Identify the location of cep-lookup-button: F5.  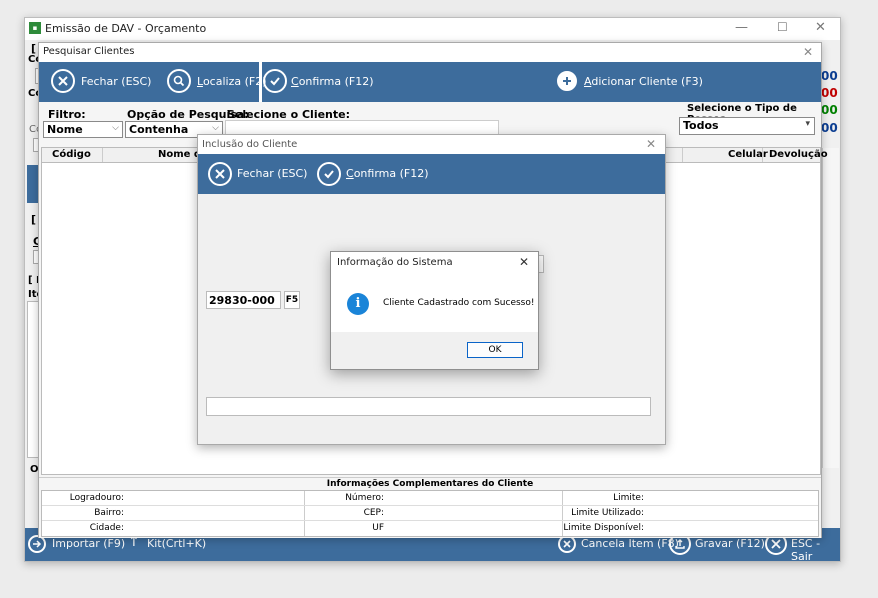
(292, 300).